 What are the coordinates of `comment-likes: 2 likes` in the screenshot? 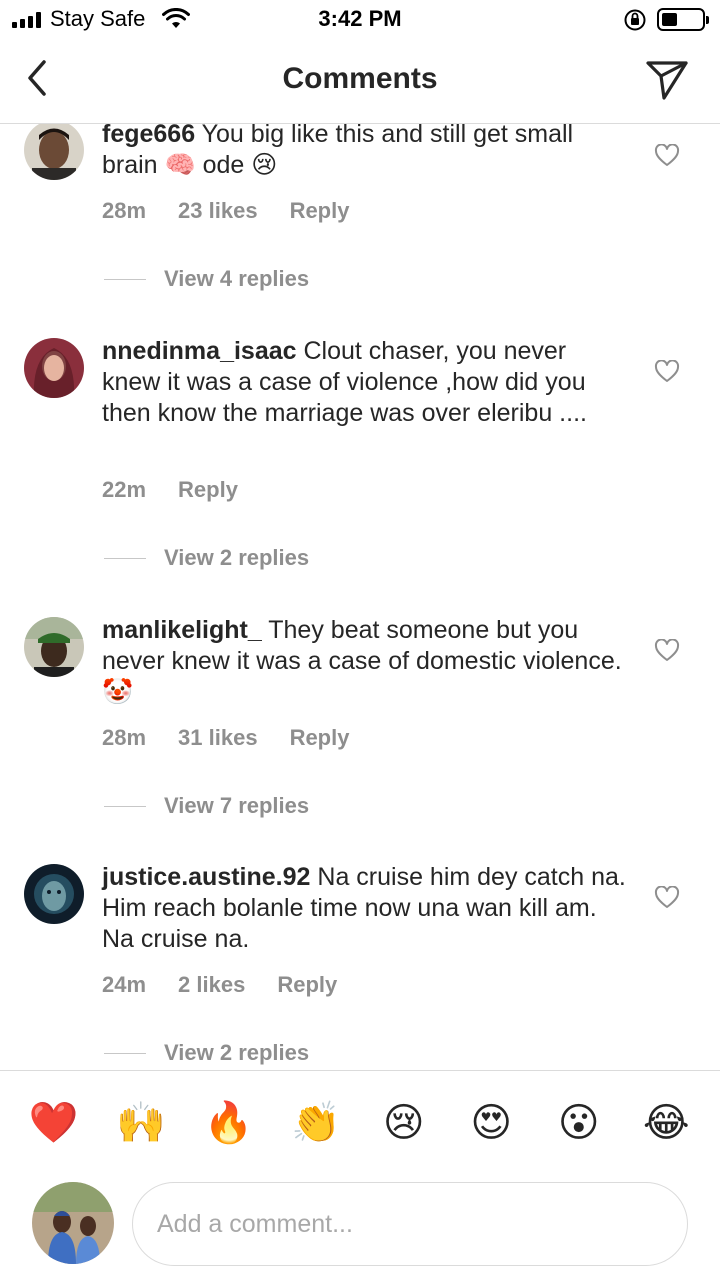 It's located at (211, 985).